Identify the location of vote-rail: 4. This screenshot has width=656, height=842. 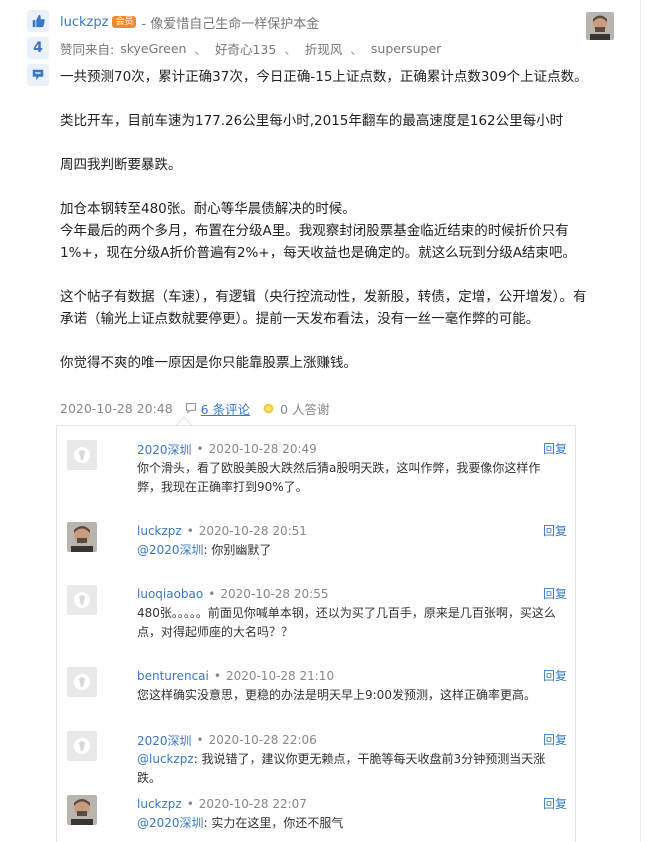
(38, 50).